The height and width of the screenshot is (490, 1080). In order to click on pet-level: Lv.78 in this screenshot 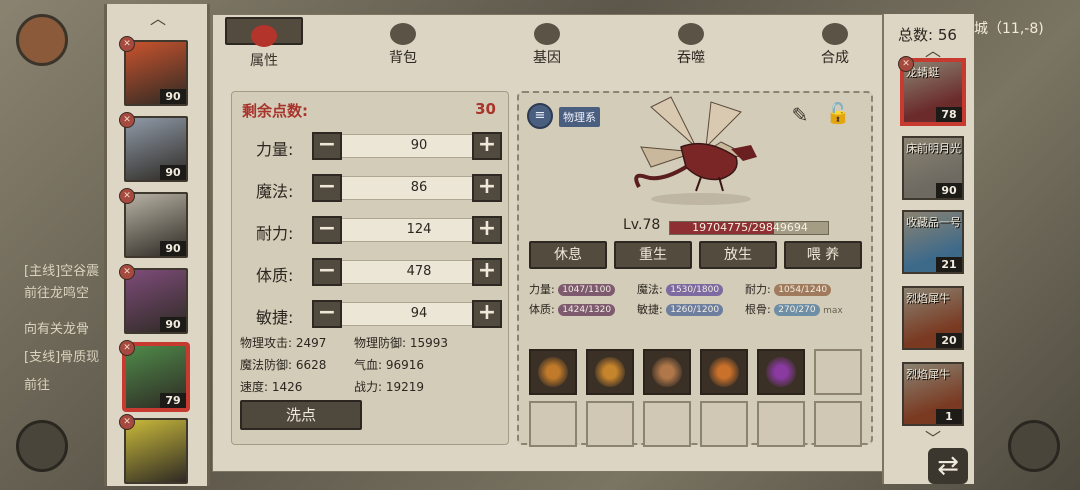, I will do `click(642, 225)`.